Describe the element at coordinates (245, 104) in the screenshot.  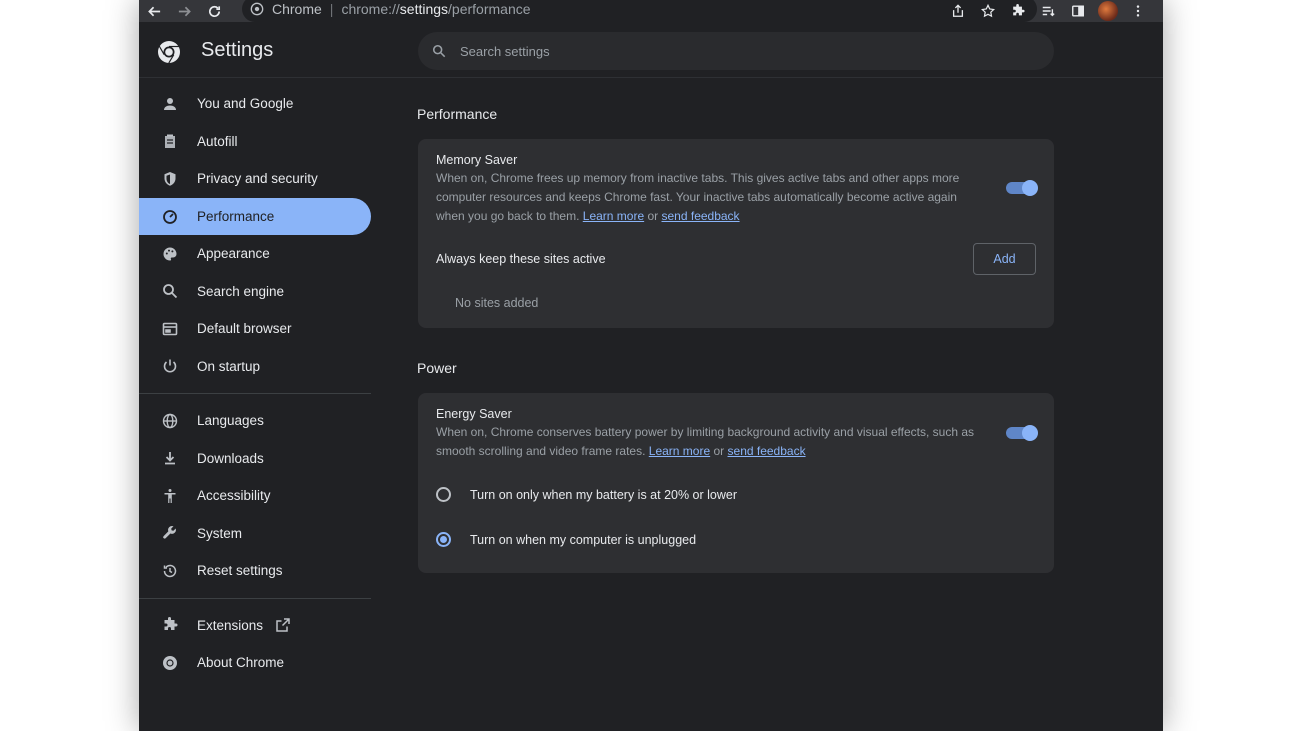
I see `sidebar-item-label: You and Google` at that location.